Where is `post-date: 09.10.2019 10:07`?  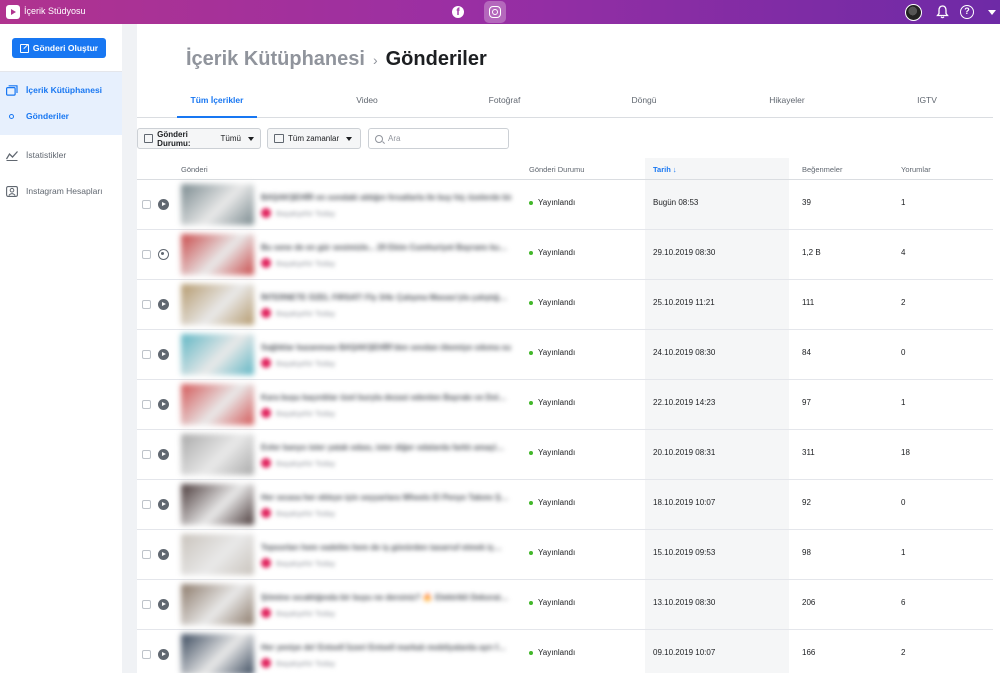 post-date: 09.10.2019 10:07 is located at coordinates (684, 652).